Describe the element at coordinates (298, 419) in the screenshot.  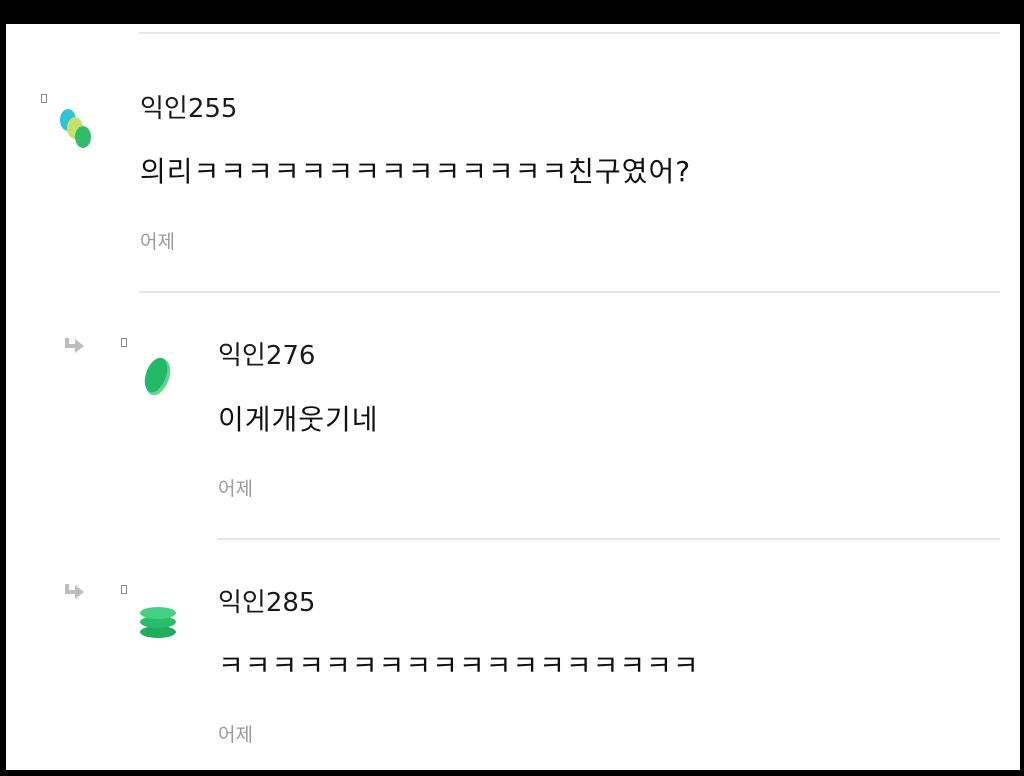
I see `comment-body: 이게개웃기네` at that location.